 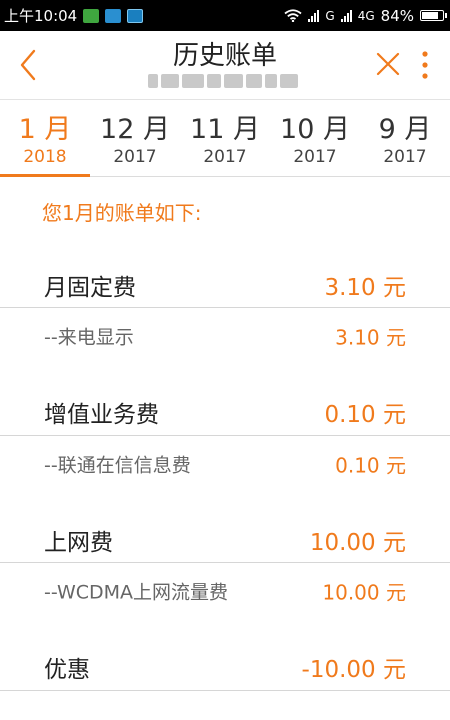 What do you see at coordinates (370, 465) in the screenshot?
I see `bill-subitem-amount: 0.10 元` at bounding box center [370, 465].